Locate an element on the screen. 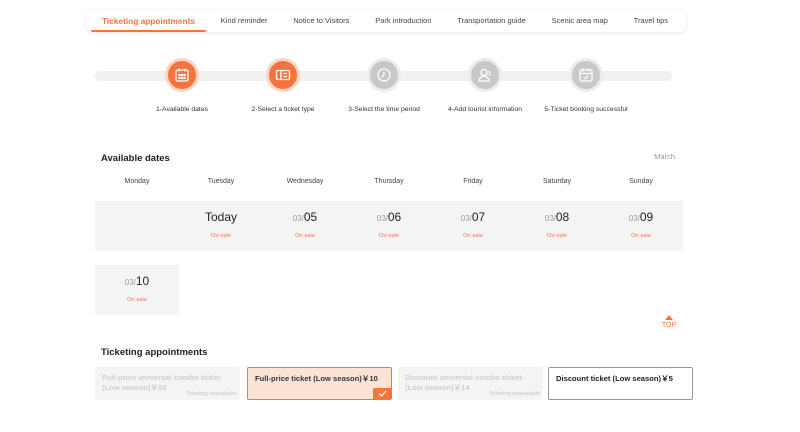 This screenshot has width=800, height=432. step-label: 5-Ticket booking successful is located at coordinates (586, 109).